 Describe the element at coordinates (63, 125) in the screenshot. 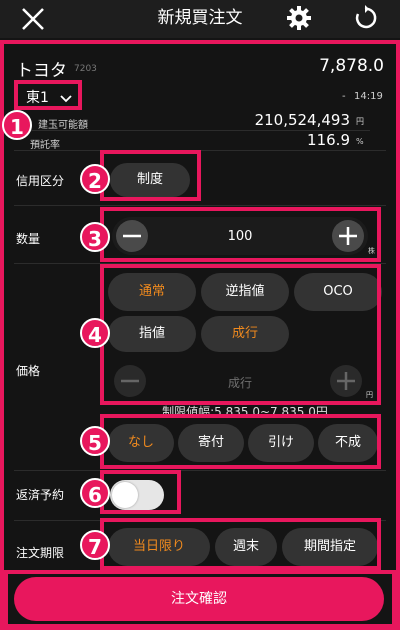

I see `buying-power-label: 建玉可能額` at that location.